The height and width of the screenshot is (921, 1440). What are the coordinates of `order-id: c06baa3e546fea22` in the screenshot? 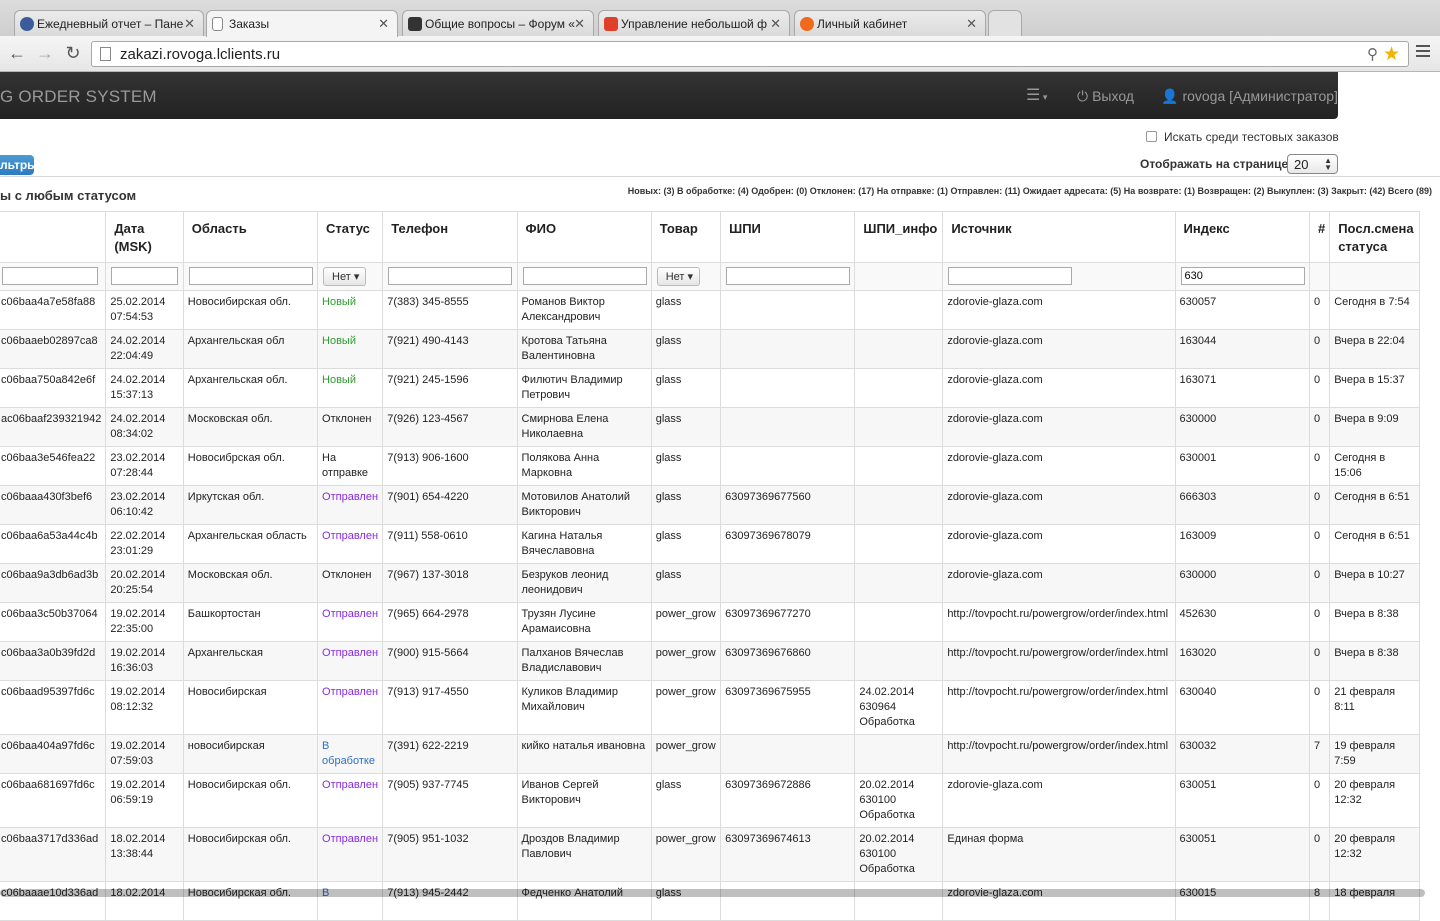 It's located at (53, 466).